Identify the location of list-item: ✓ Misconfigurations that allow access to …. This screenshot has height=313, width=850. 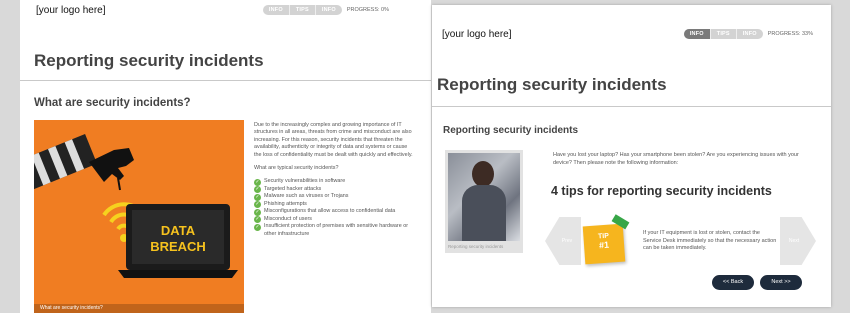
(325, 212).